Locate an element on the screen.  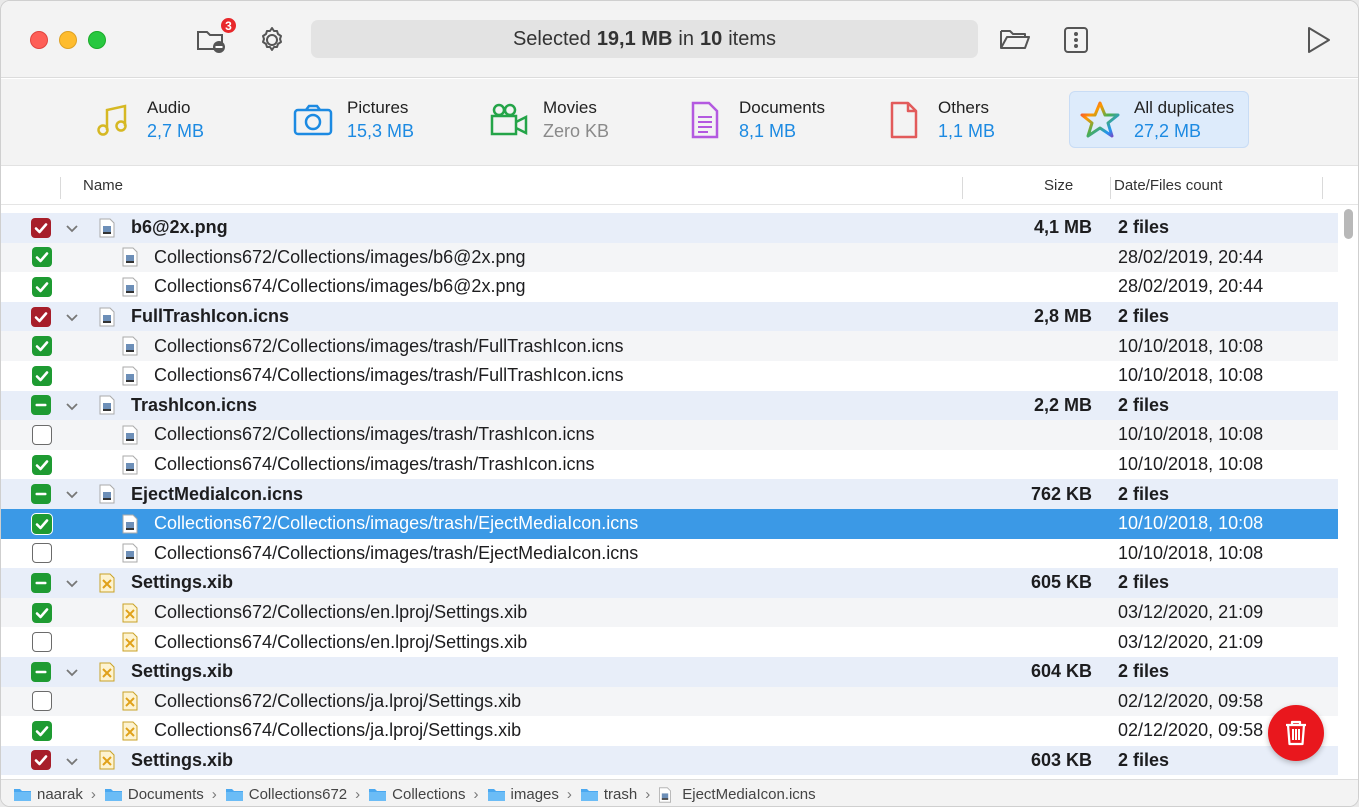
category-value: 2,7 MB is located at coordinates (176, 130).